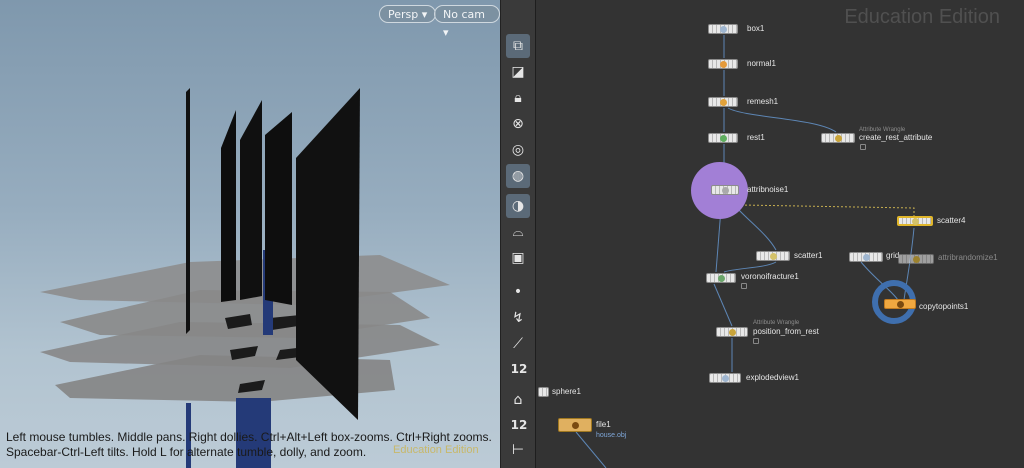 Image resolution: width=1024 pixels, height=468 pixels. I want to click on node-remesh1, so click(723, 102).